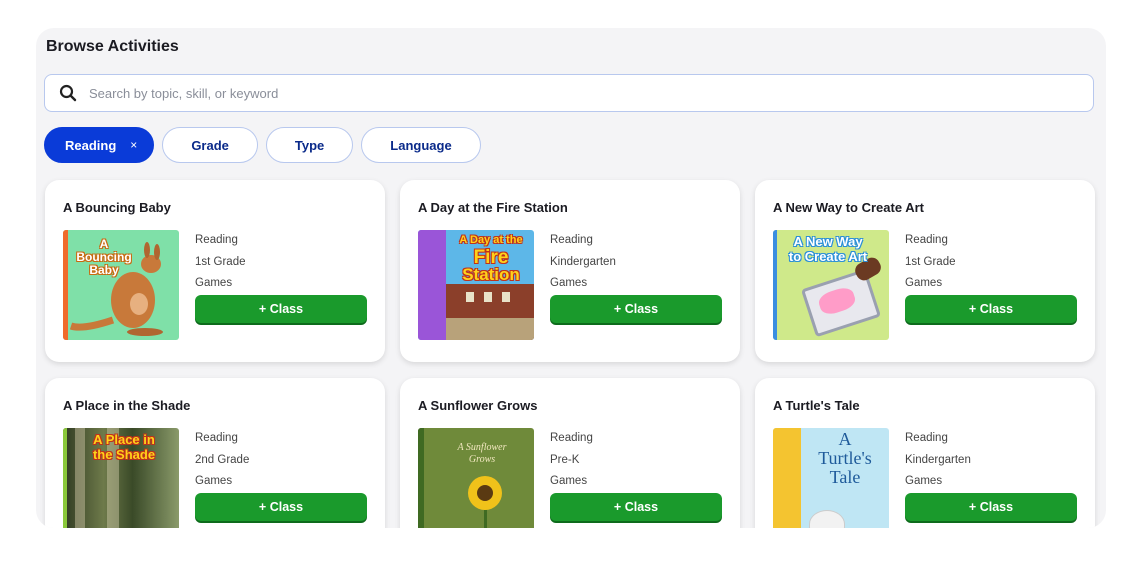 This screenshot has height=564, width=1134. I want to click on filter-chip-language: Language, so click(421, 145).